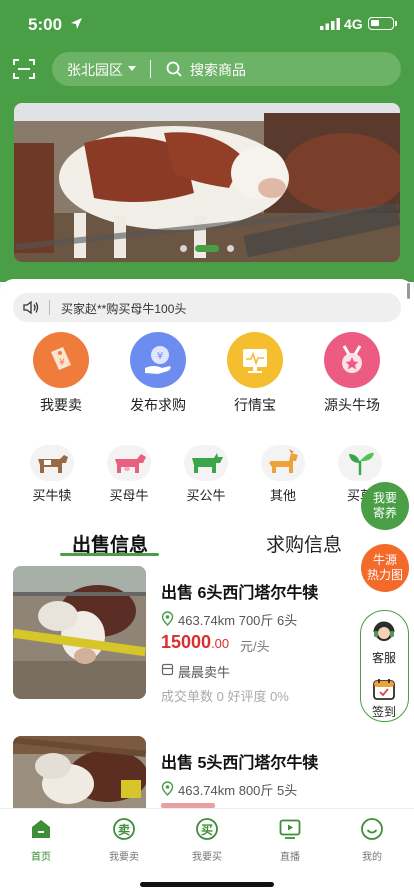 The image size is (414, 896). What do you see at coordinates (352, 360) in the screenshot?
I see `medal-icon` at bounding box center [352, 360].